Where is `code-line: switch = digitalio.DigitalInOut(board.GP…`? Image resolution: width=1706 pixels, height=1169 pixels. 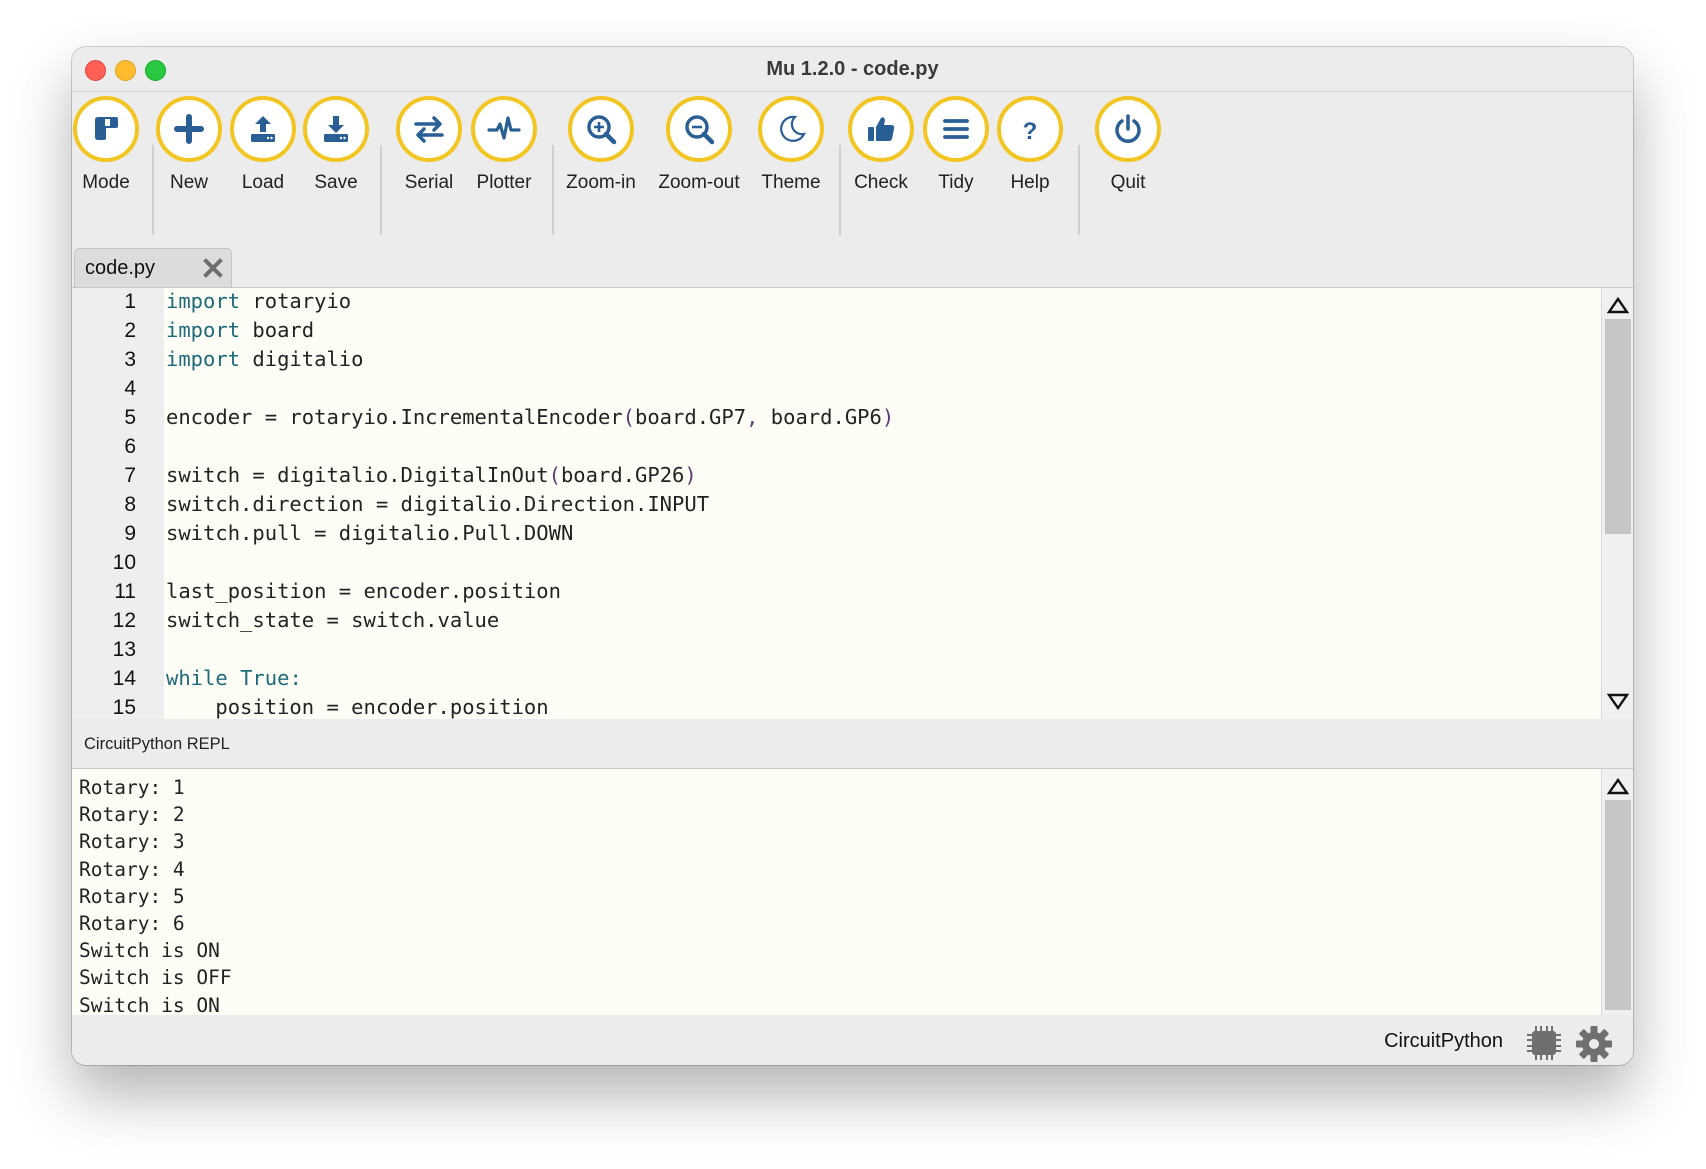
code-line: switch = digitalio.DigitalInOut(board.GP… is located at coordinates (431, 475).